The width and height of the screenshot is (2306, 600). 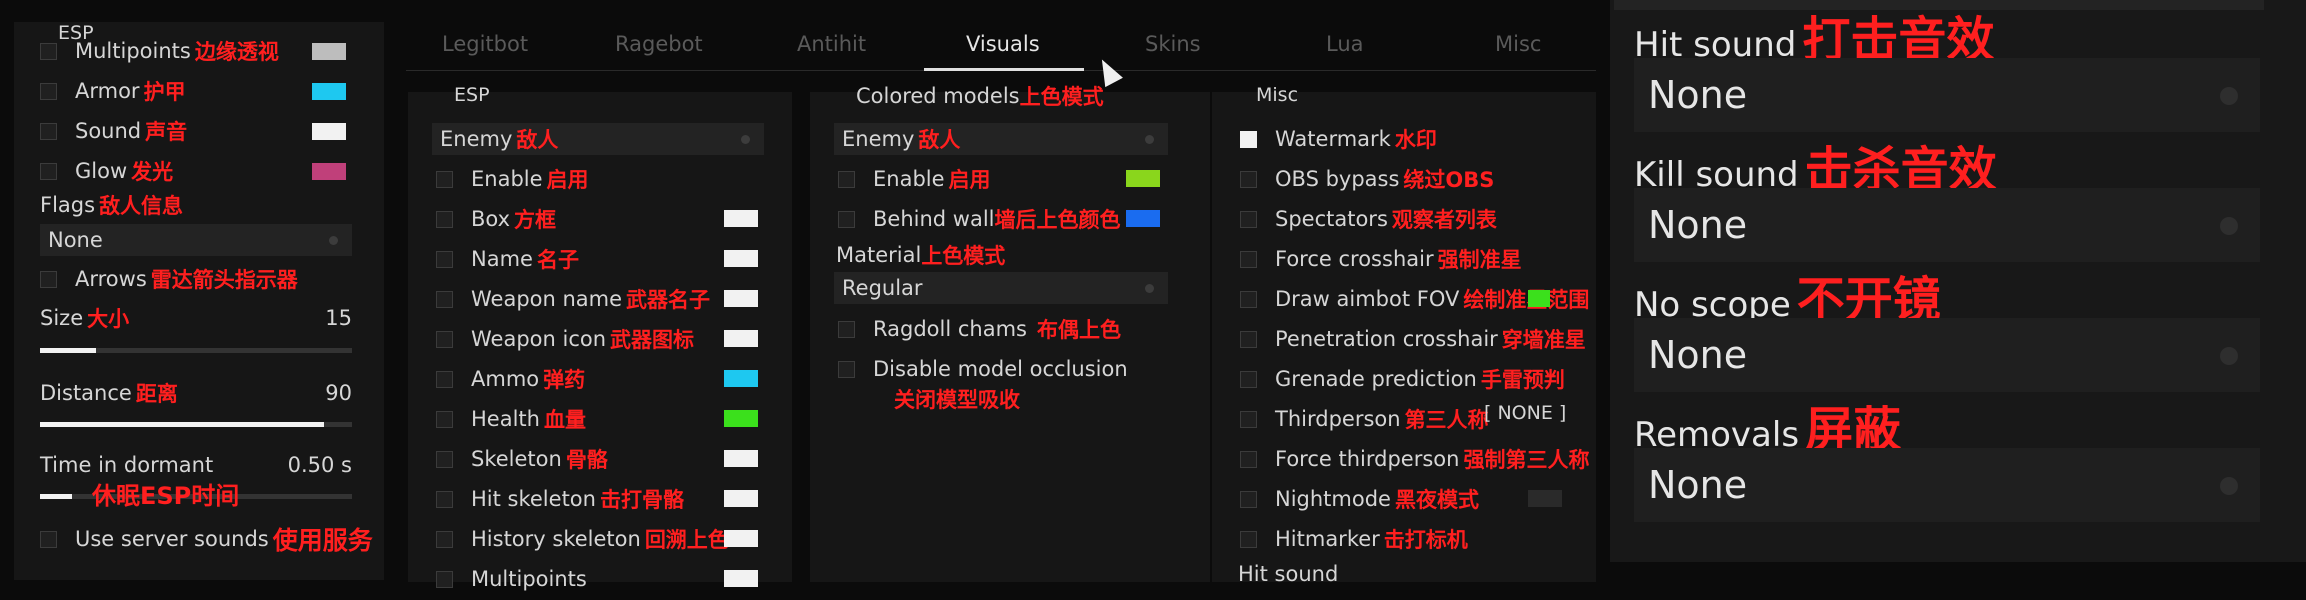 I want to click on left-row-arrows: Arrows 雷达箭头指示器, so click(x=169, y=279).